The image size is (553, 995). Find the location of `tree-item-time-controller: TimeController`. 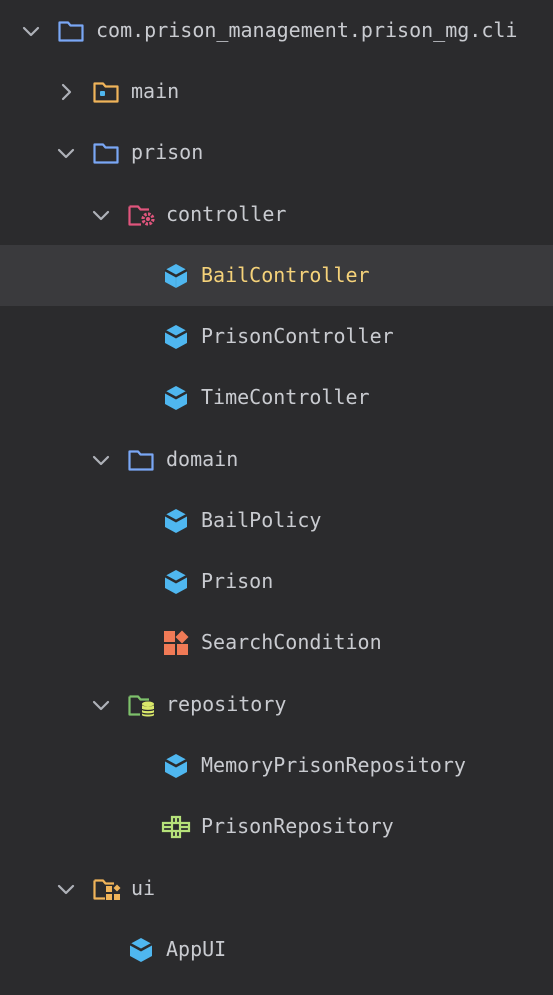

tree-item-time-controller: TimeController is located at coordinates (276, 397).